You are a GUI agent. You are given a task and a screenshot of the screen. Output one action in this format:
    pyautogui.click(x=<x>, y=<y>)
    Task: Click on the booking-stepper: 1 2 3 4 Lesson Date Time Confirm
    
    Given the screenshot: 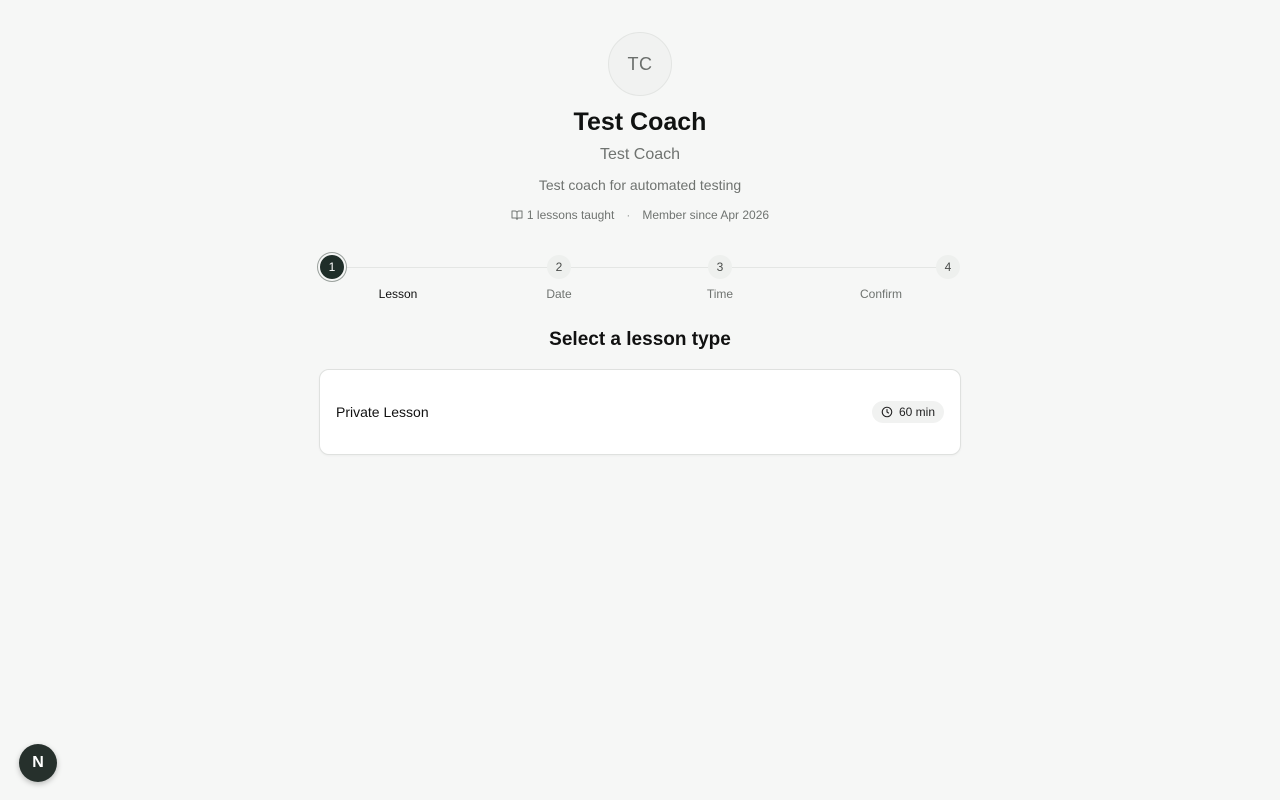 What is the action you would take?
    pyautogui.click(x=640, y=279)
    